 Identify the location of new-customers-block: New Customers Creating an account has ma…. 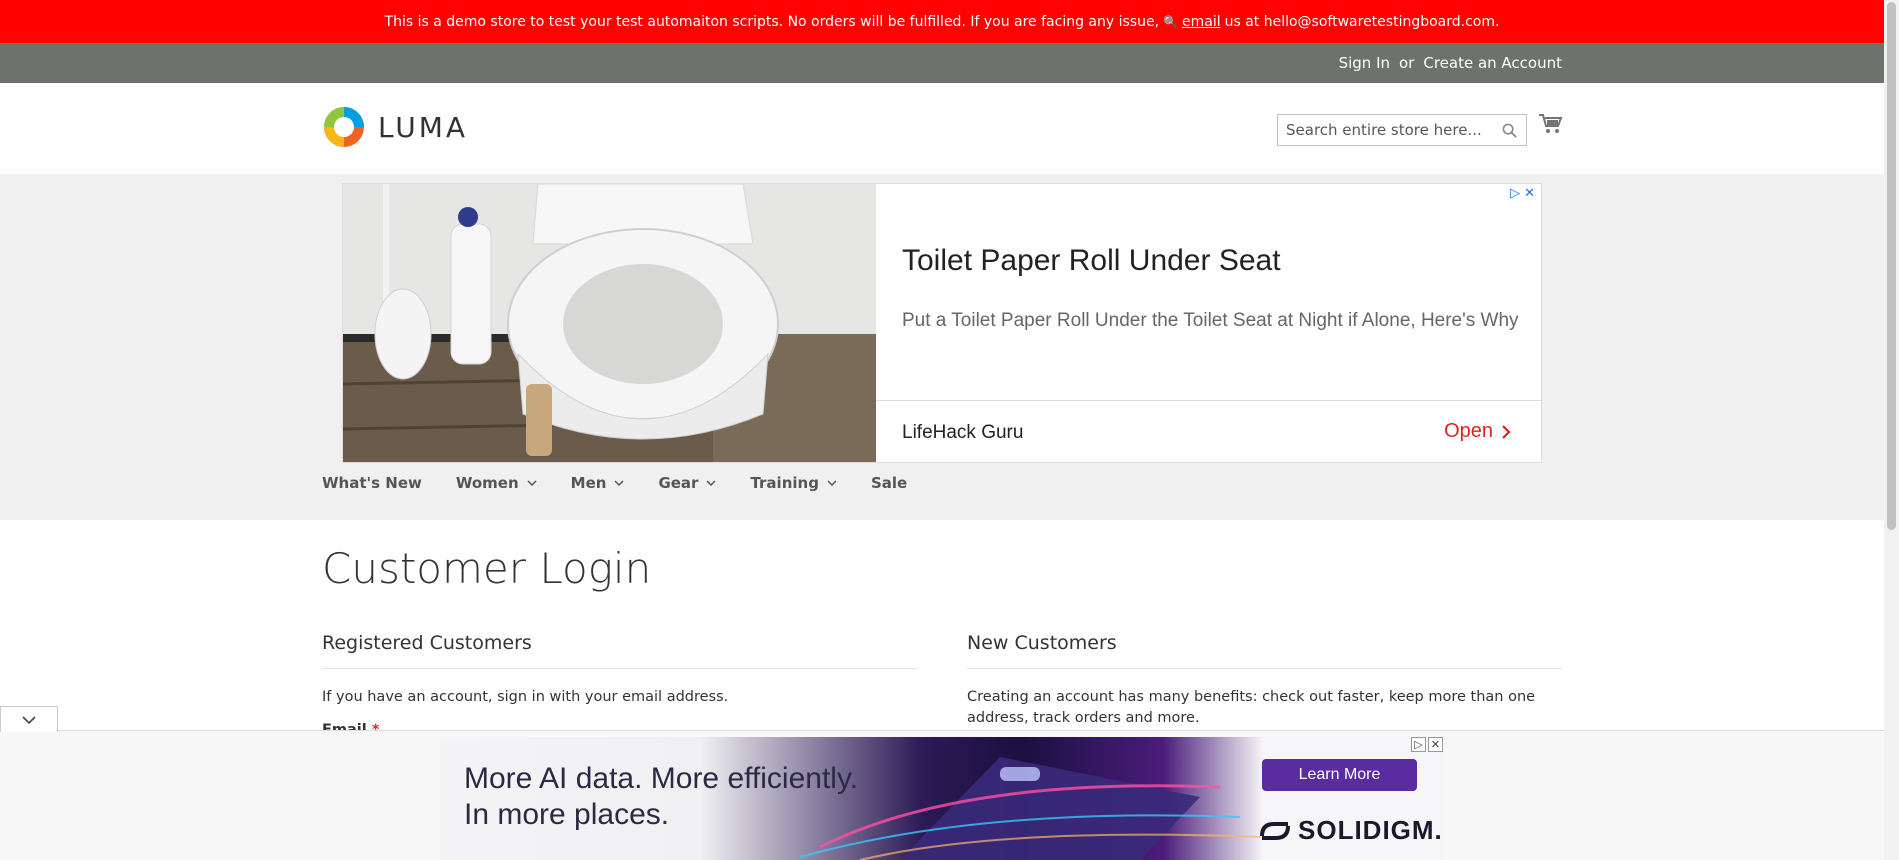
(1264, 680).